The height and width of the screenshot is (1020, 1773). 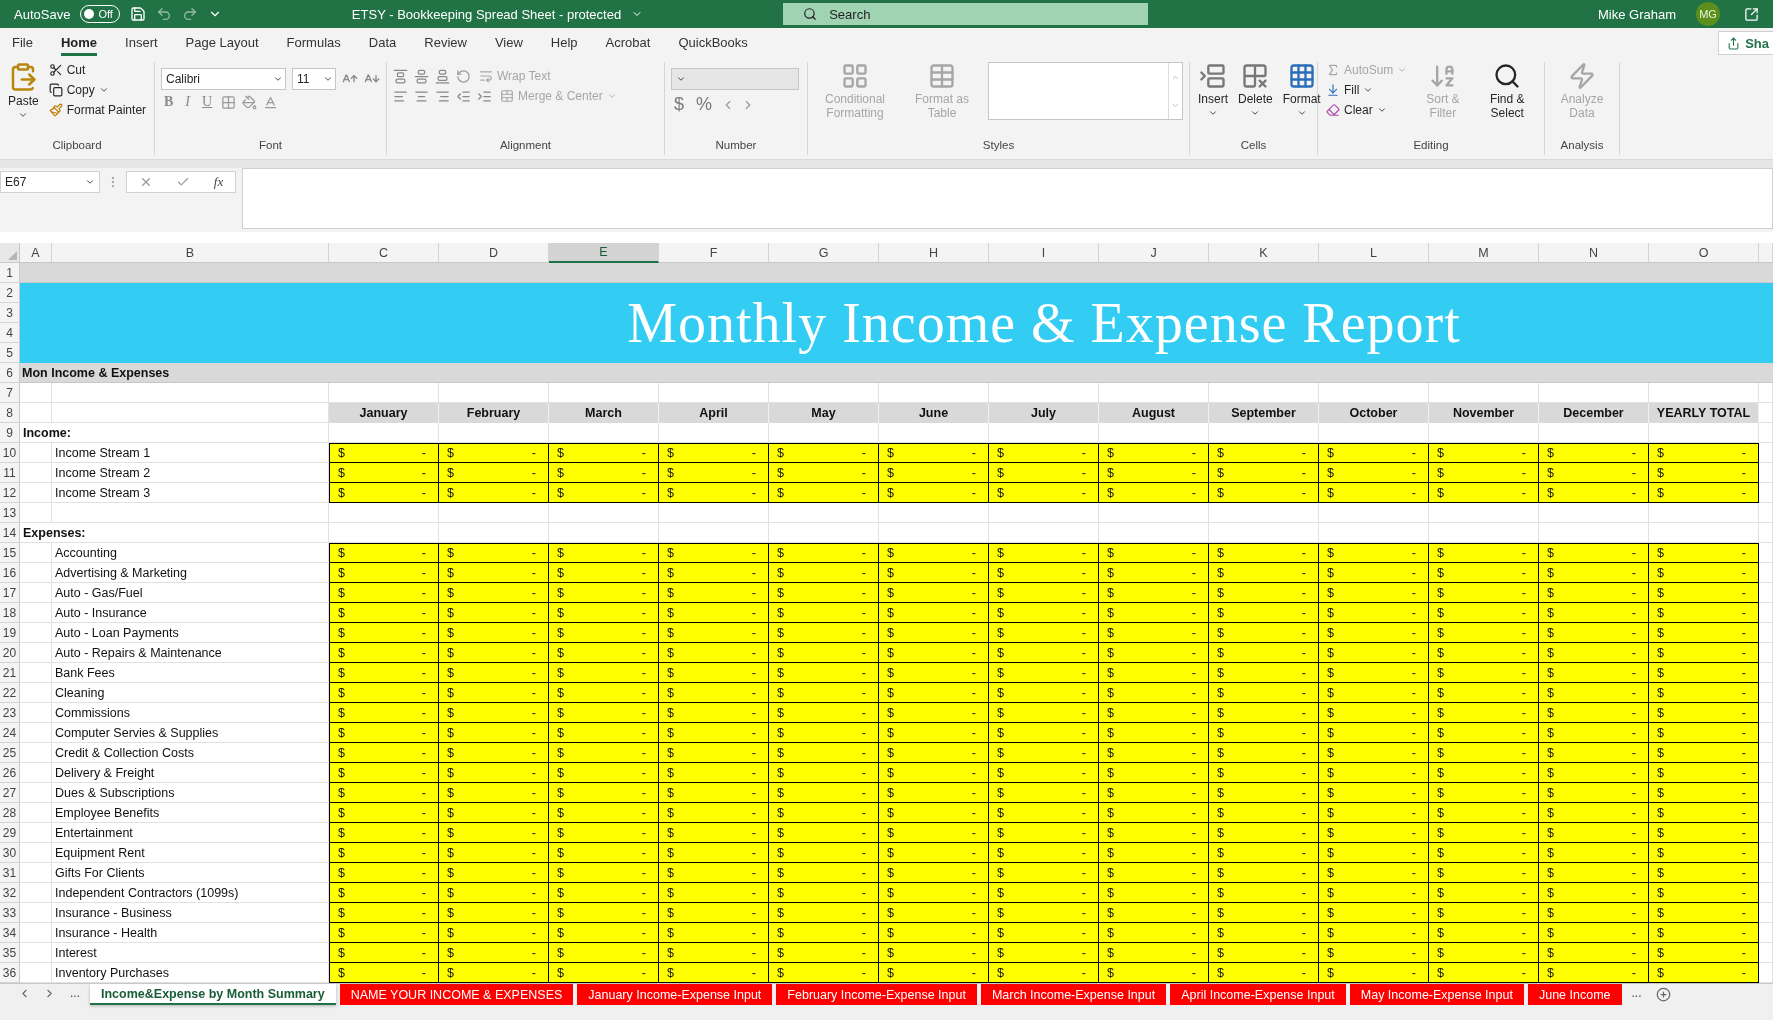 I want to click on menu-tab: Review, so click(x=445, y=43).